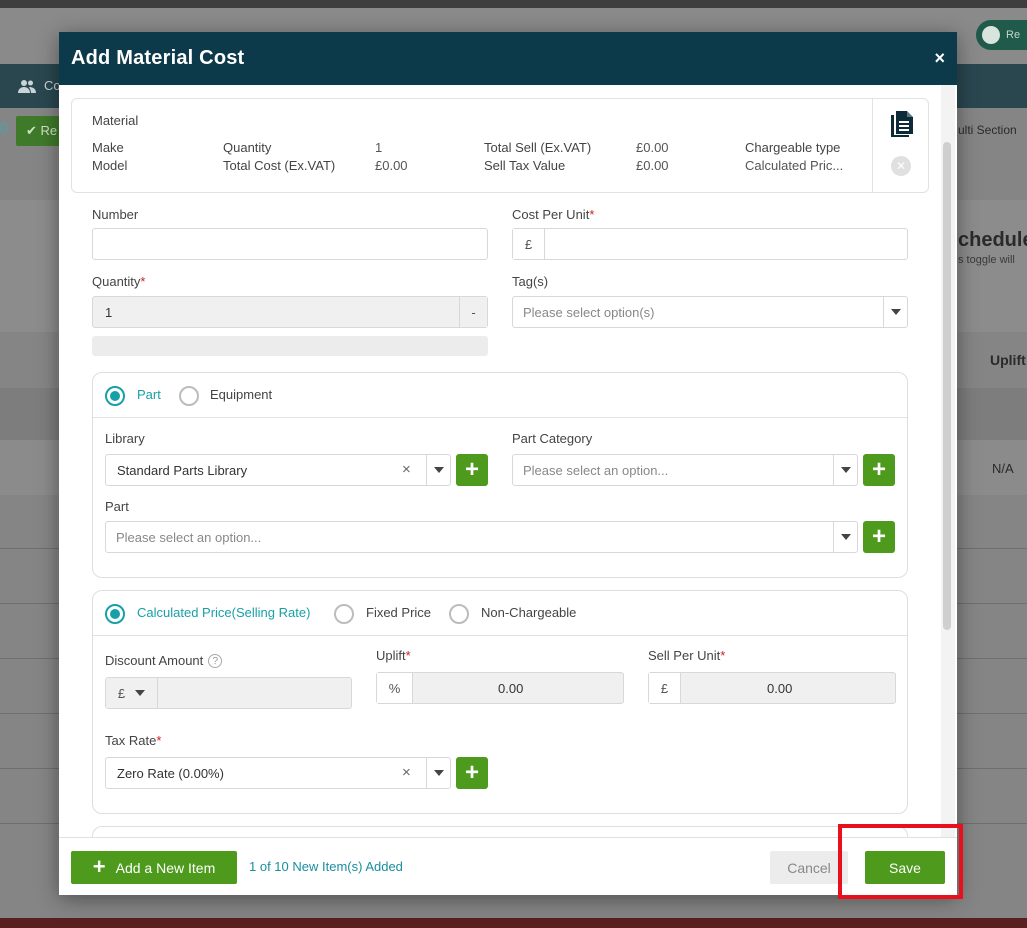  Describe the element at coordinates (228, 693) in the screenshot. I see `discount-amount-input: £` at that location.